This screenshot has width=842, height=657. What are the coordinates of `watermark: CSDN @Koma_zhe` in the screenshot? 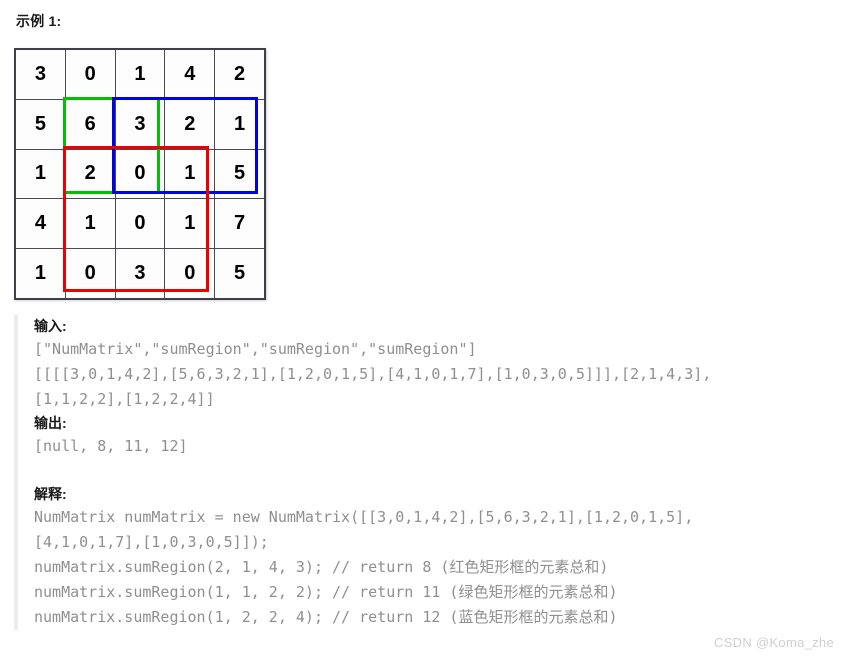 It's located at (774, 642).